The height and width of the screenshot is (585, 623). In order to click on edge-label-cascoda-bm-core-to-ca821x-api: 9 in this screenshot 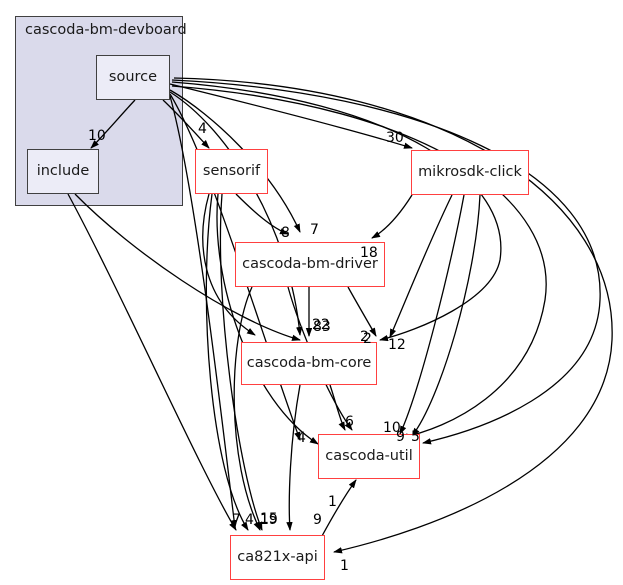, I will do `click(317, 520)`.